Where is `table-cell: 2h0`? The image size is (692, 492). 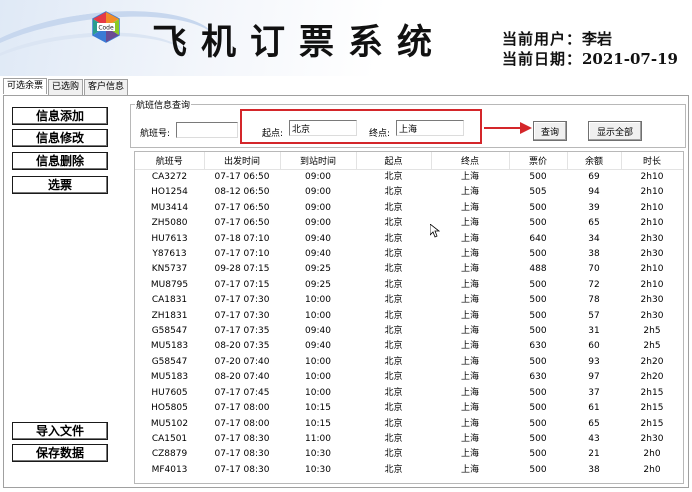 table-cell: 2h0 is located at coordinates (652, 454).